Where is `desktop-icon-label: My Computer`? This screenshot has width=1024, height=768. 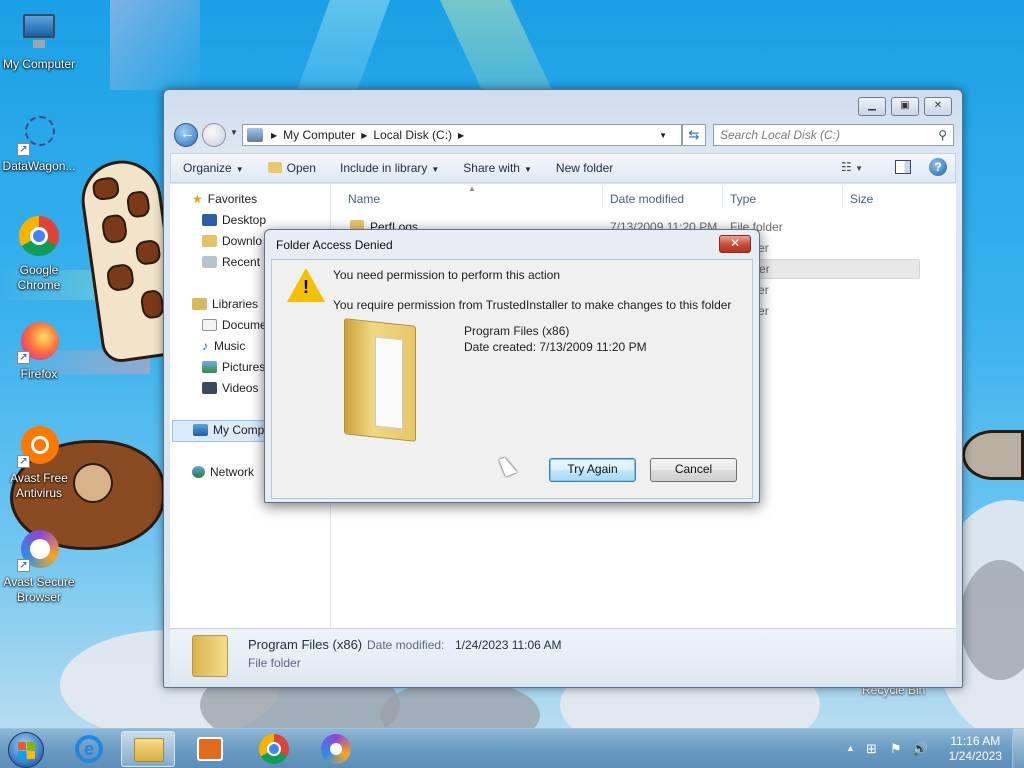
desktop-icon-label: My Computer is located at coordinates (39, 64).